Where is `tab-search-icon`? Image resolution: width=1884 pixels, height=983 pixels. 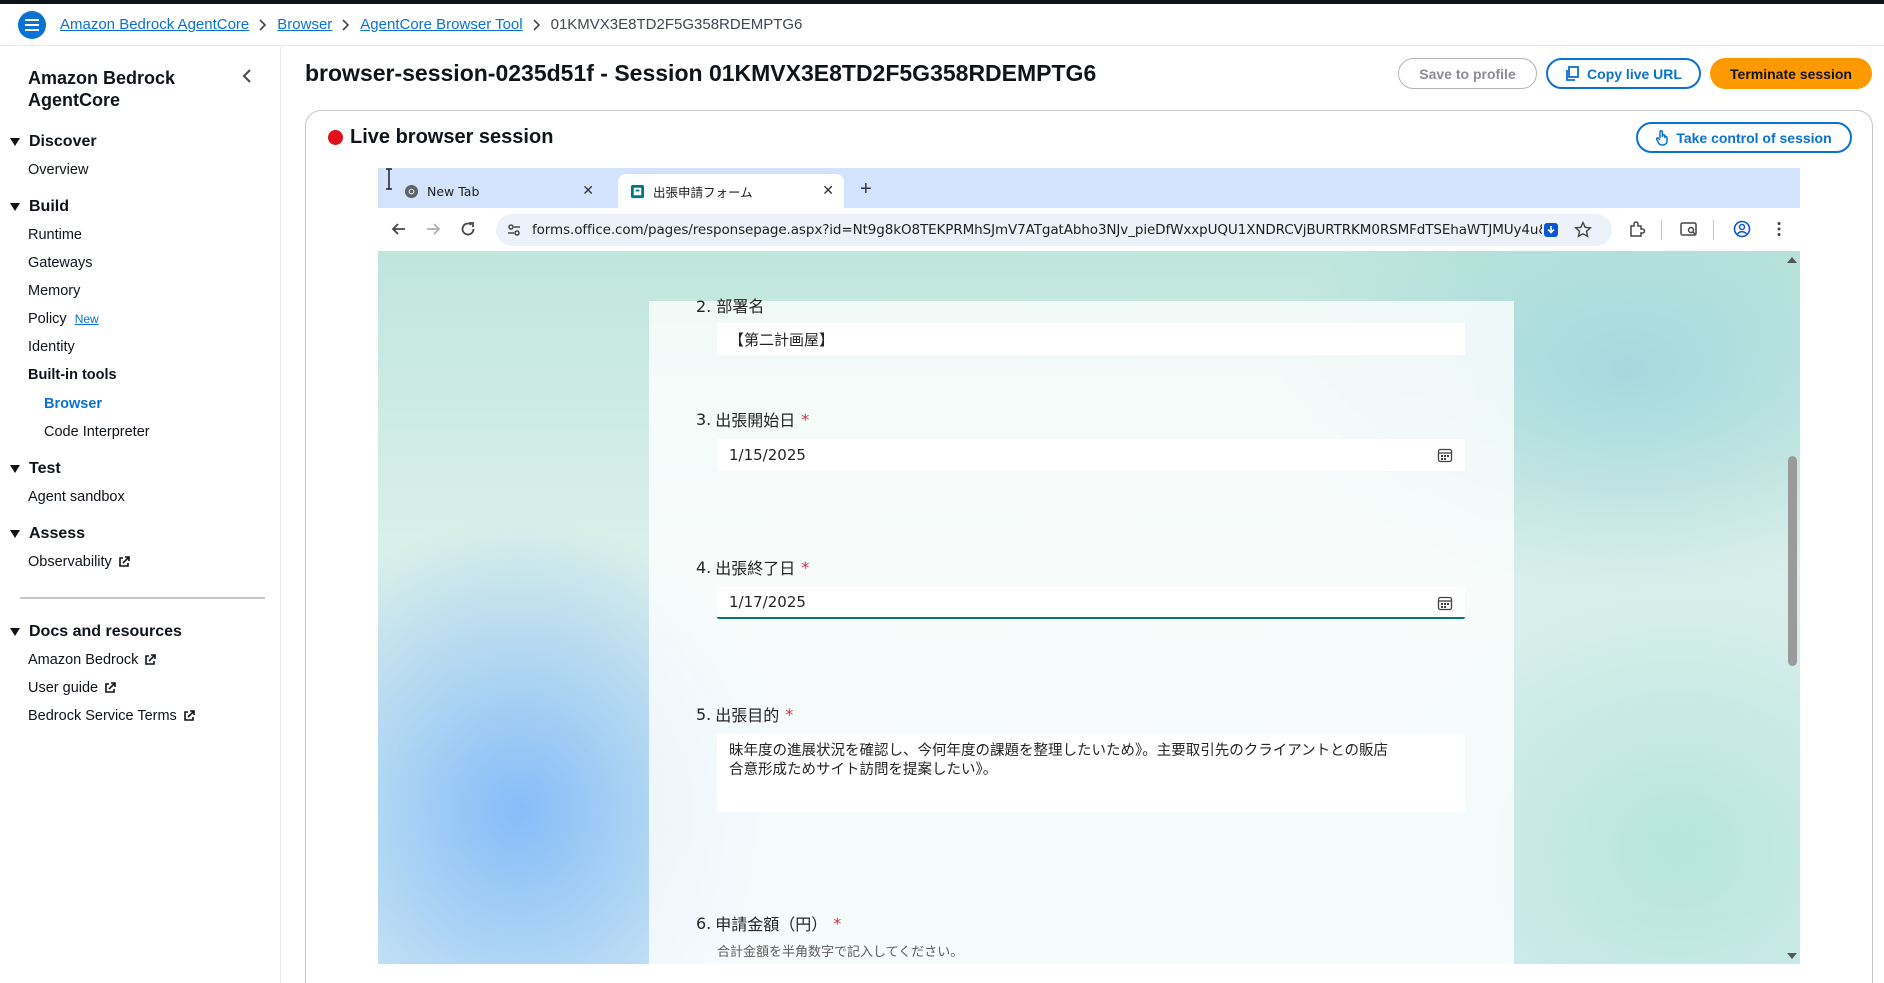
tab-search-icon is located at coordinates (1689, 229).